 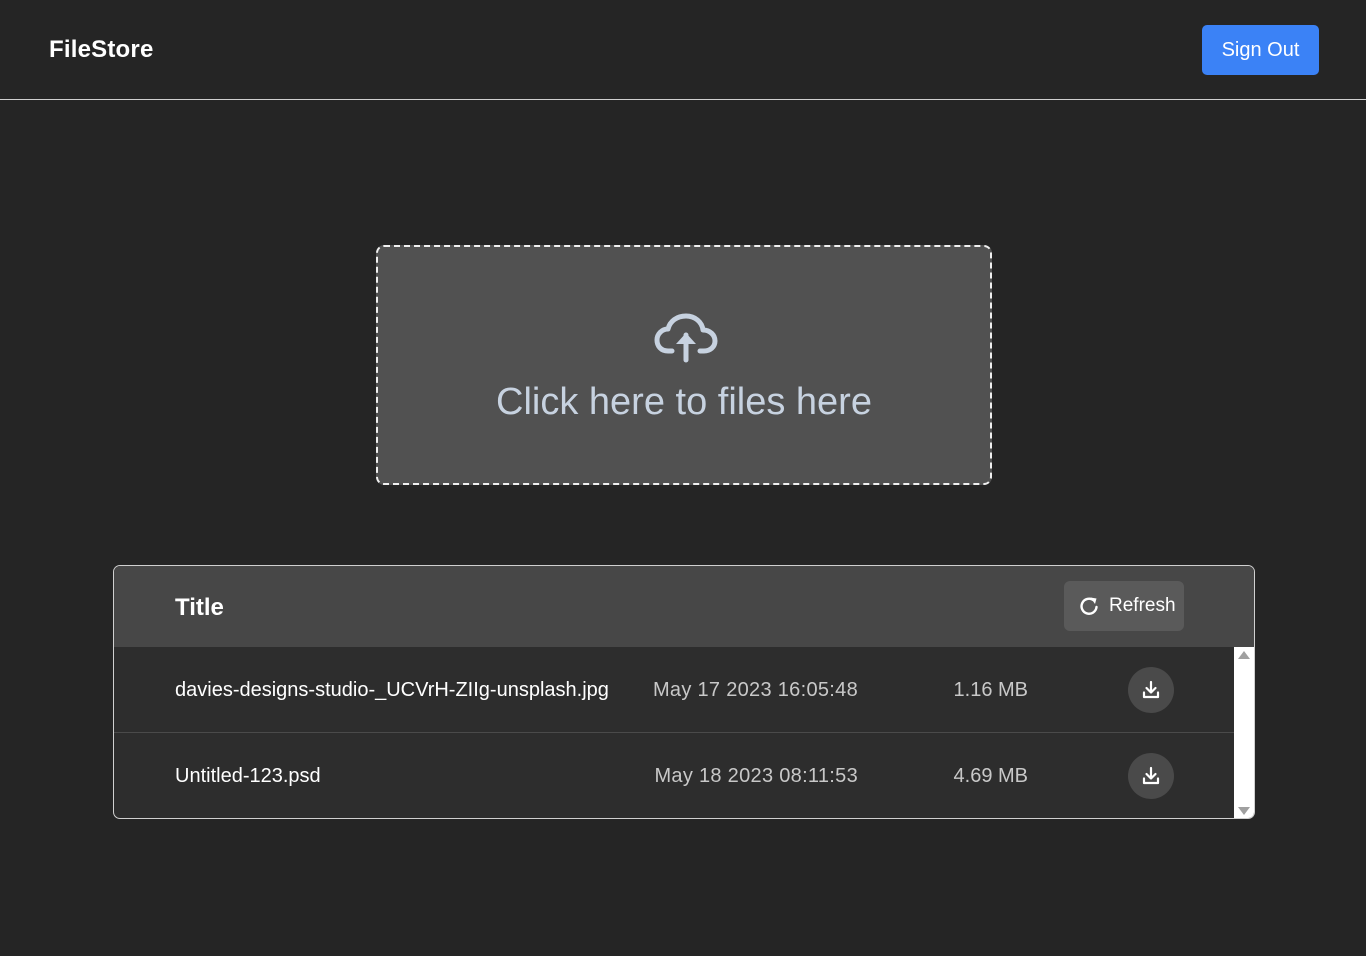 I want to click on upload-dropzone: Click here to files here, so click(x=684, y=365).